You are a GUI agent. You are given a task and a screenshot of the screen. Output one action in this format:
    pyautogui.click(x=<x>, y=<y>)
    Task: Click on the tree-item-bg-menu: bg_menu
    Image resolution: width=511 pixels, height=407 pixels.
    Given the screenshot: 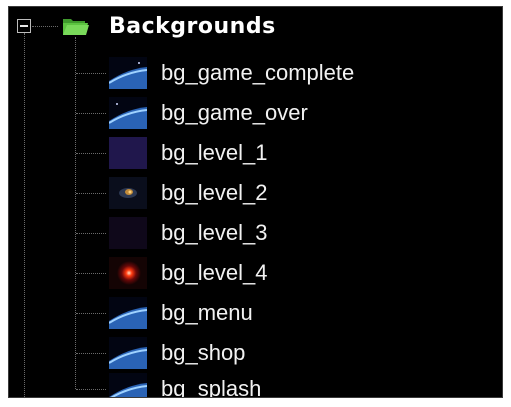 What is the action you would take?
    pyautogui.click(x=255, y=313)
    